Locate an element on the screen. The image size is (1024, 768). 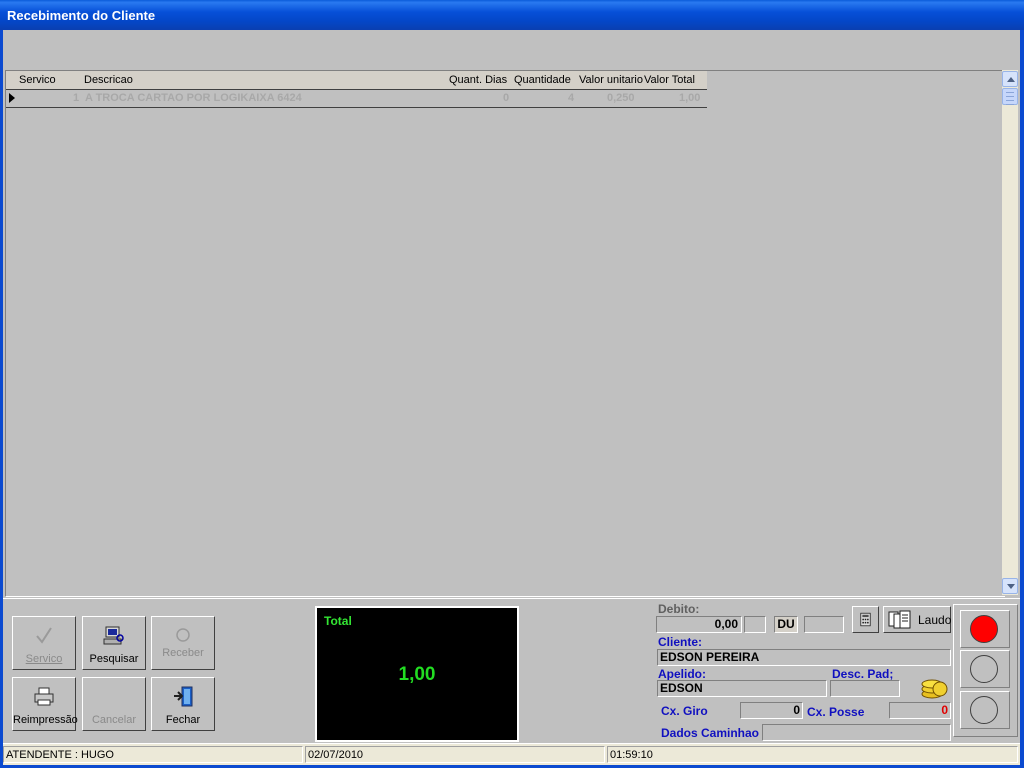
cell-valor-total: 1,00 is located at coordinates (690, 98).